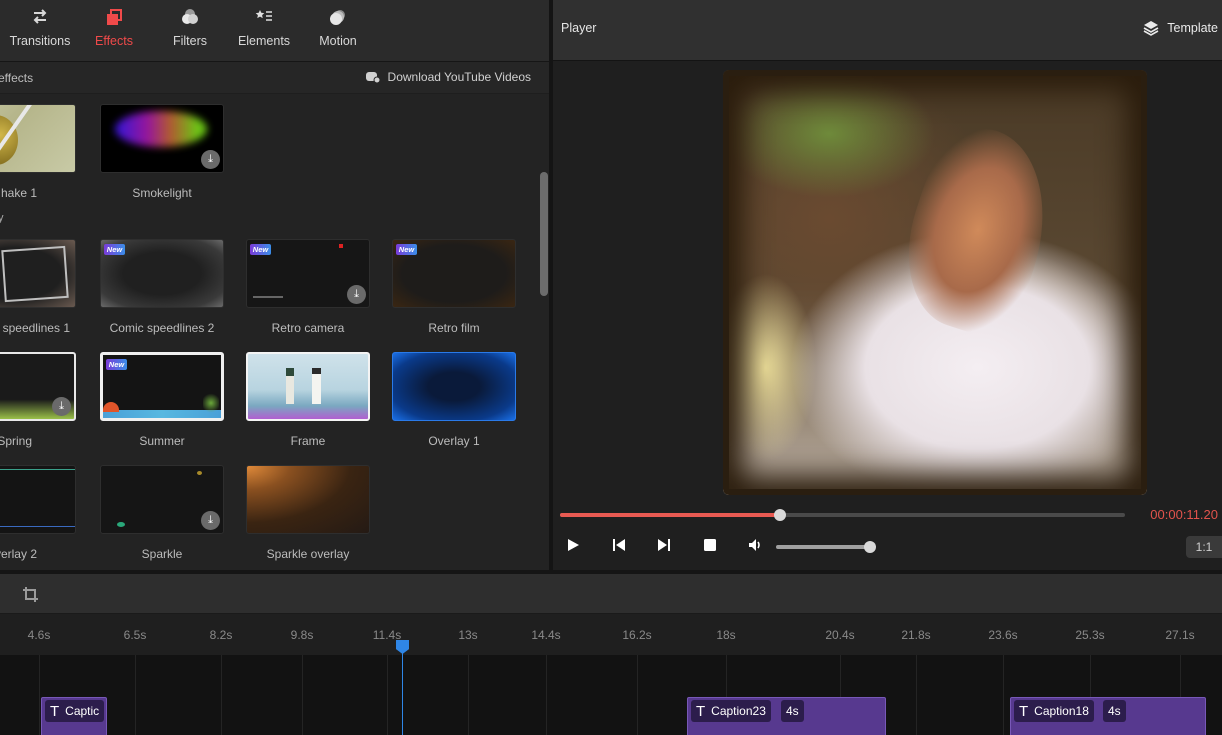 The image size is (1222, 735). I want to click on elements-icon, so click(264, 19).